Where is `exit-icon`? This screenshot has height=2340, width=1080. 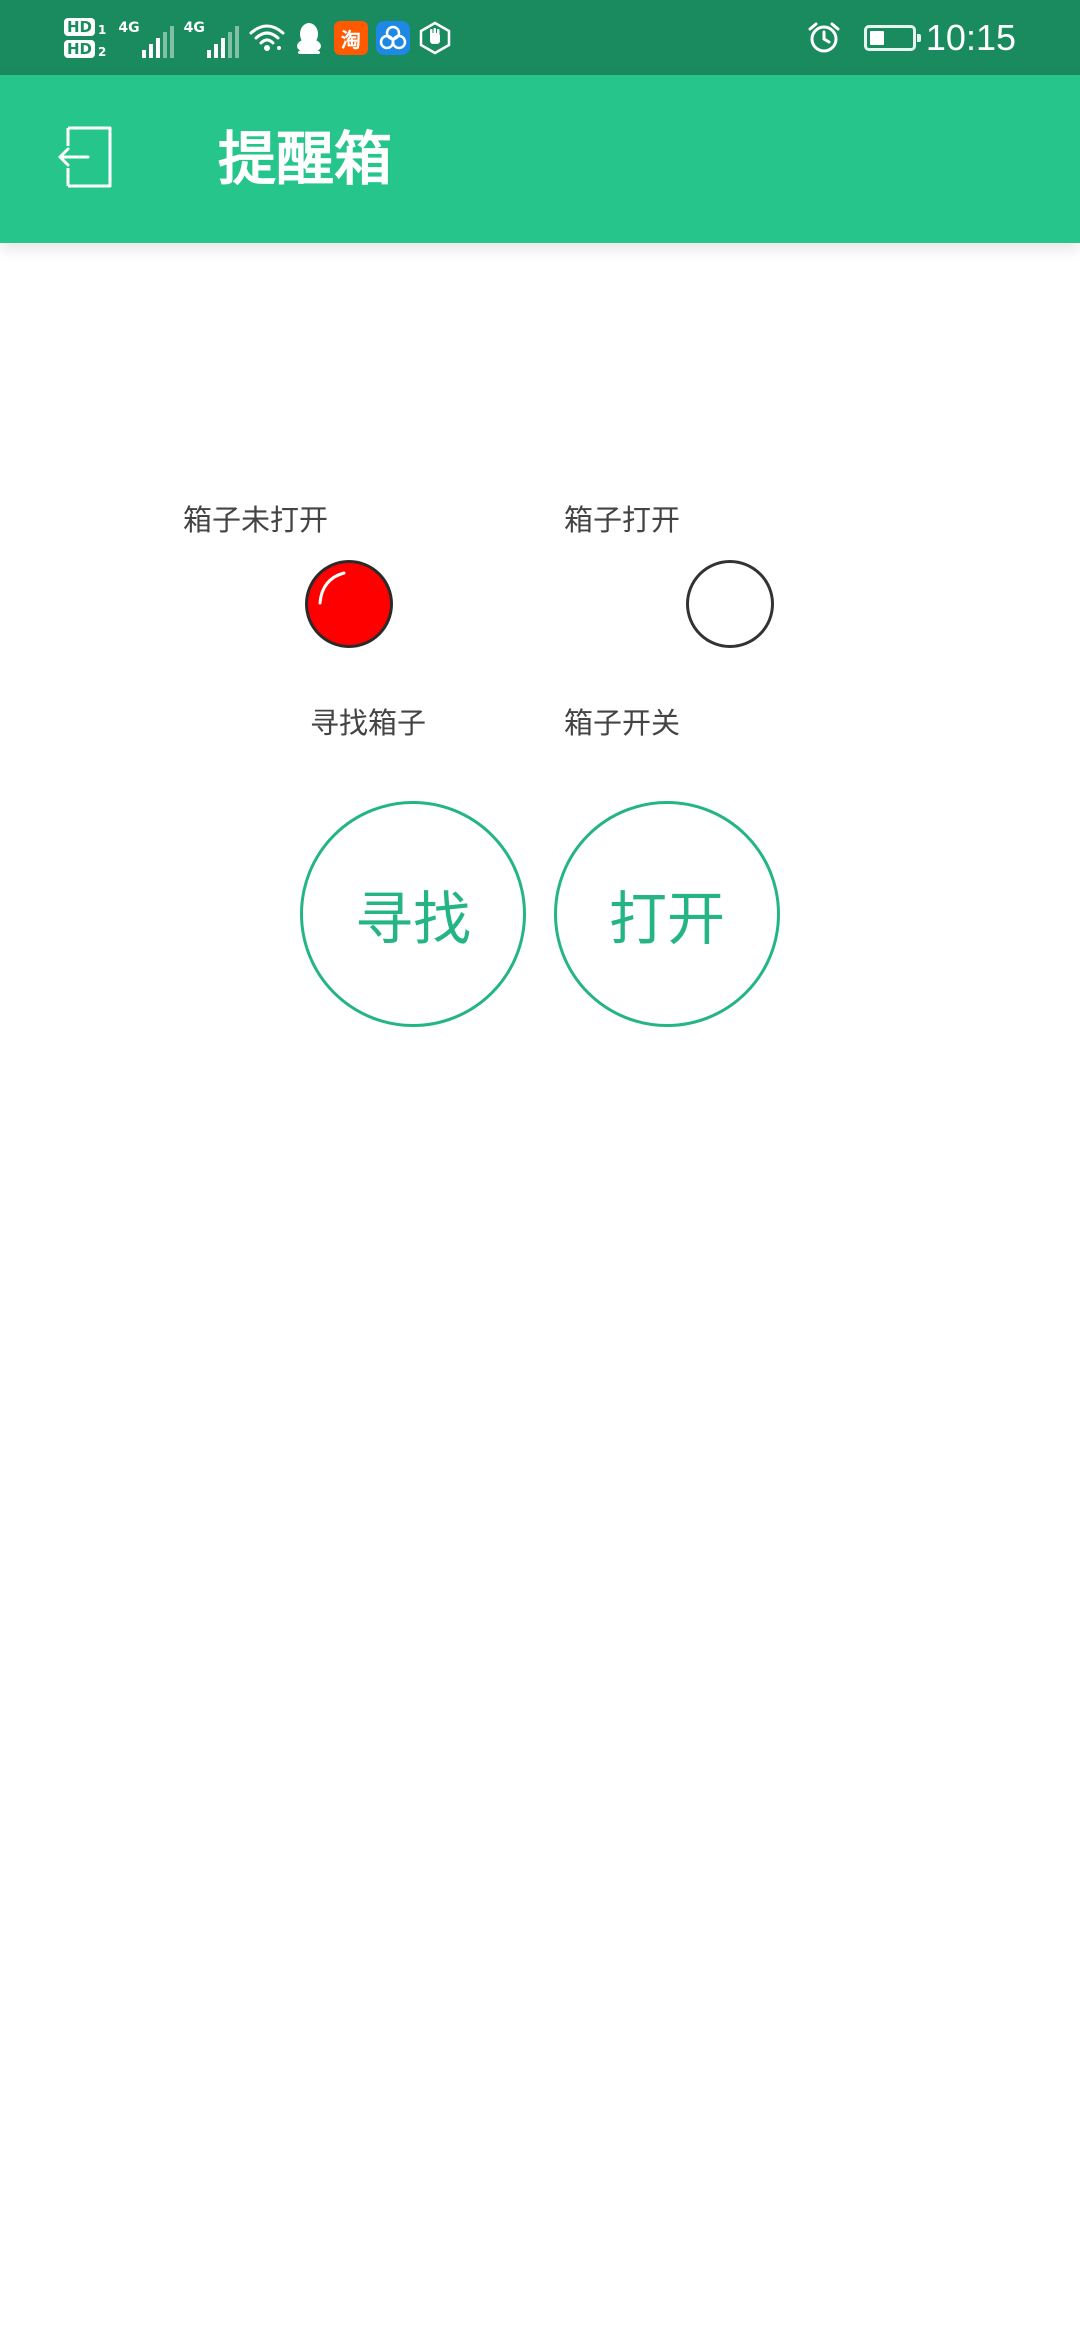
exit-icon is located at coordinates (85, 157).